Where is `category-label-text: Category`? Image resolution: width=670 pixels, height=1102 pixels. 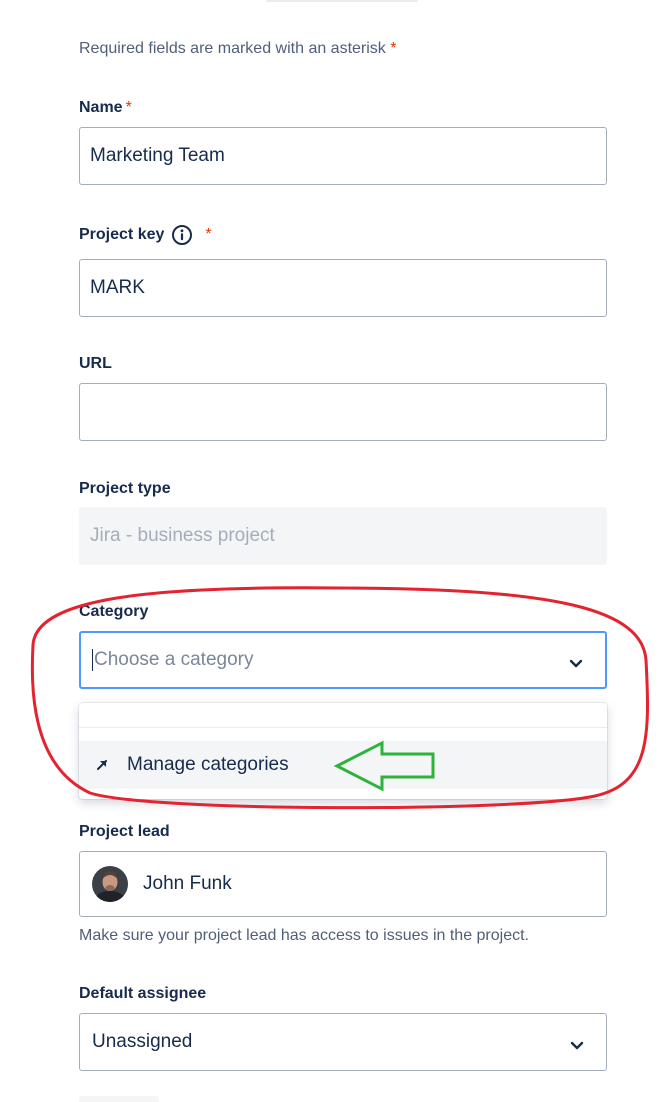
category-label-text: Category is located at coordinates (114, 611).